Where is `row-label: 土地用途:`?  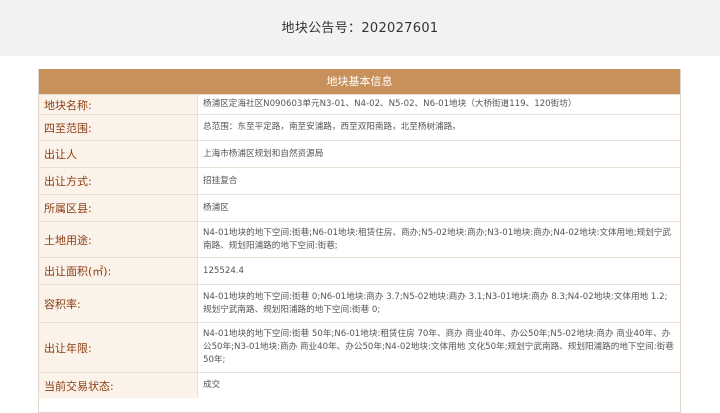 row-label: 土地用途: is located at coordinates (118, 239).